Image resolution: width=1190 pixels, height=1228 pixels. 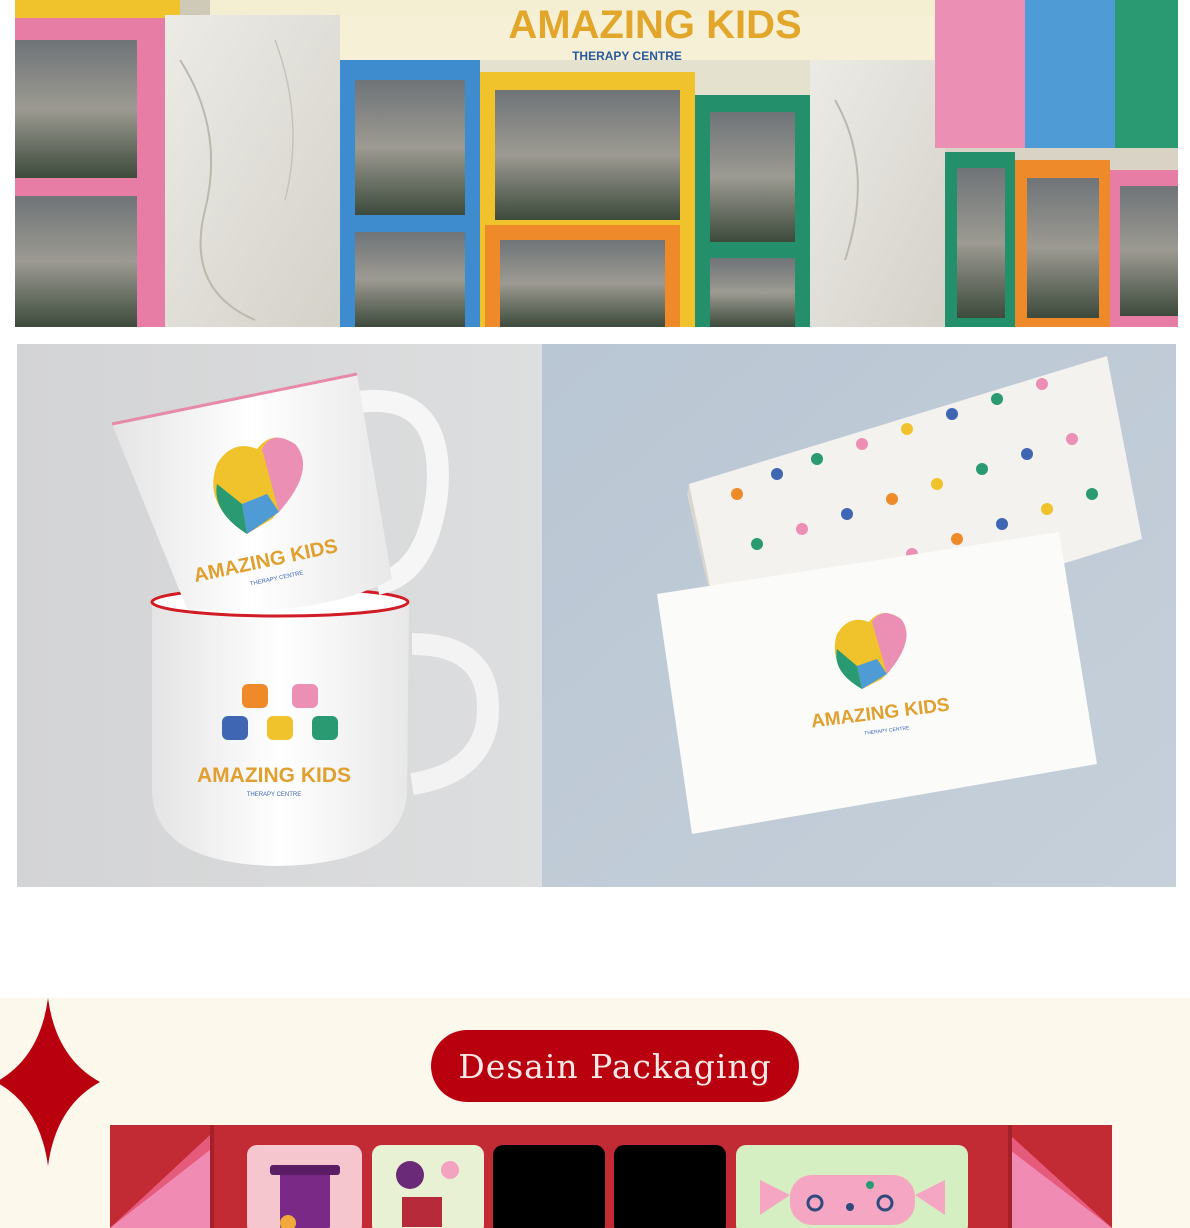 I want to click on packaging-preview-image, so click(x=611, y=1176).